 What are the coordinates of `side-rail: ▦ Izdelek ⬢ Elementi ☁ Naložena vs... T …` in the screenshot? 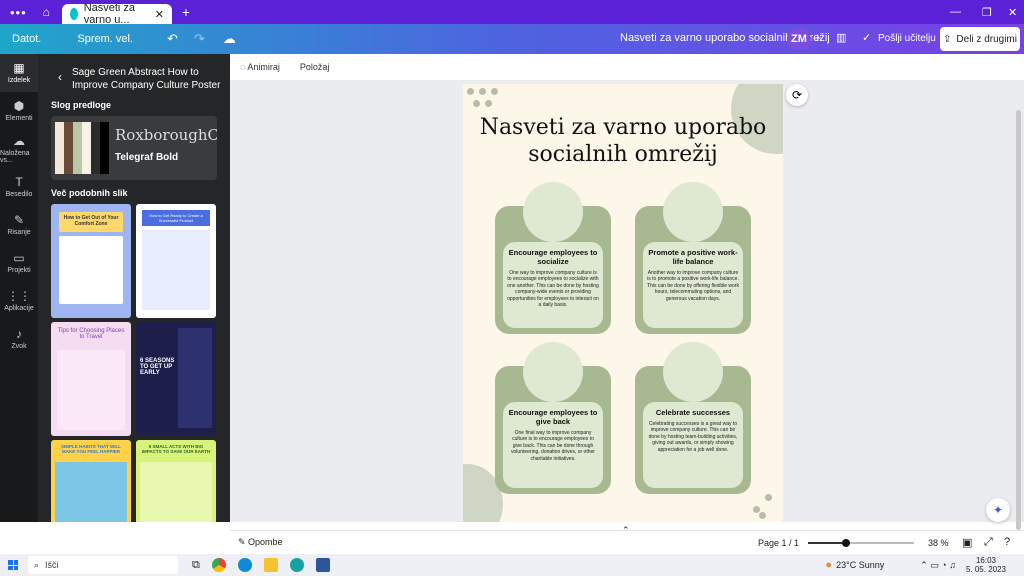 It's located at (19, 288).